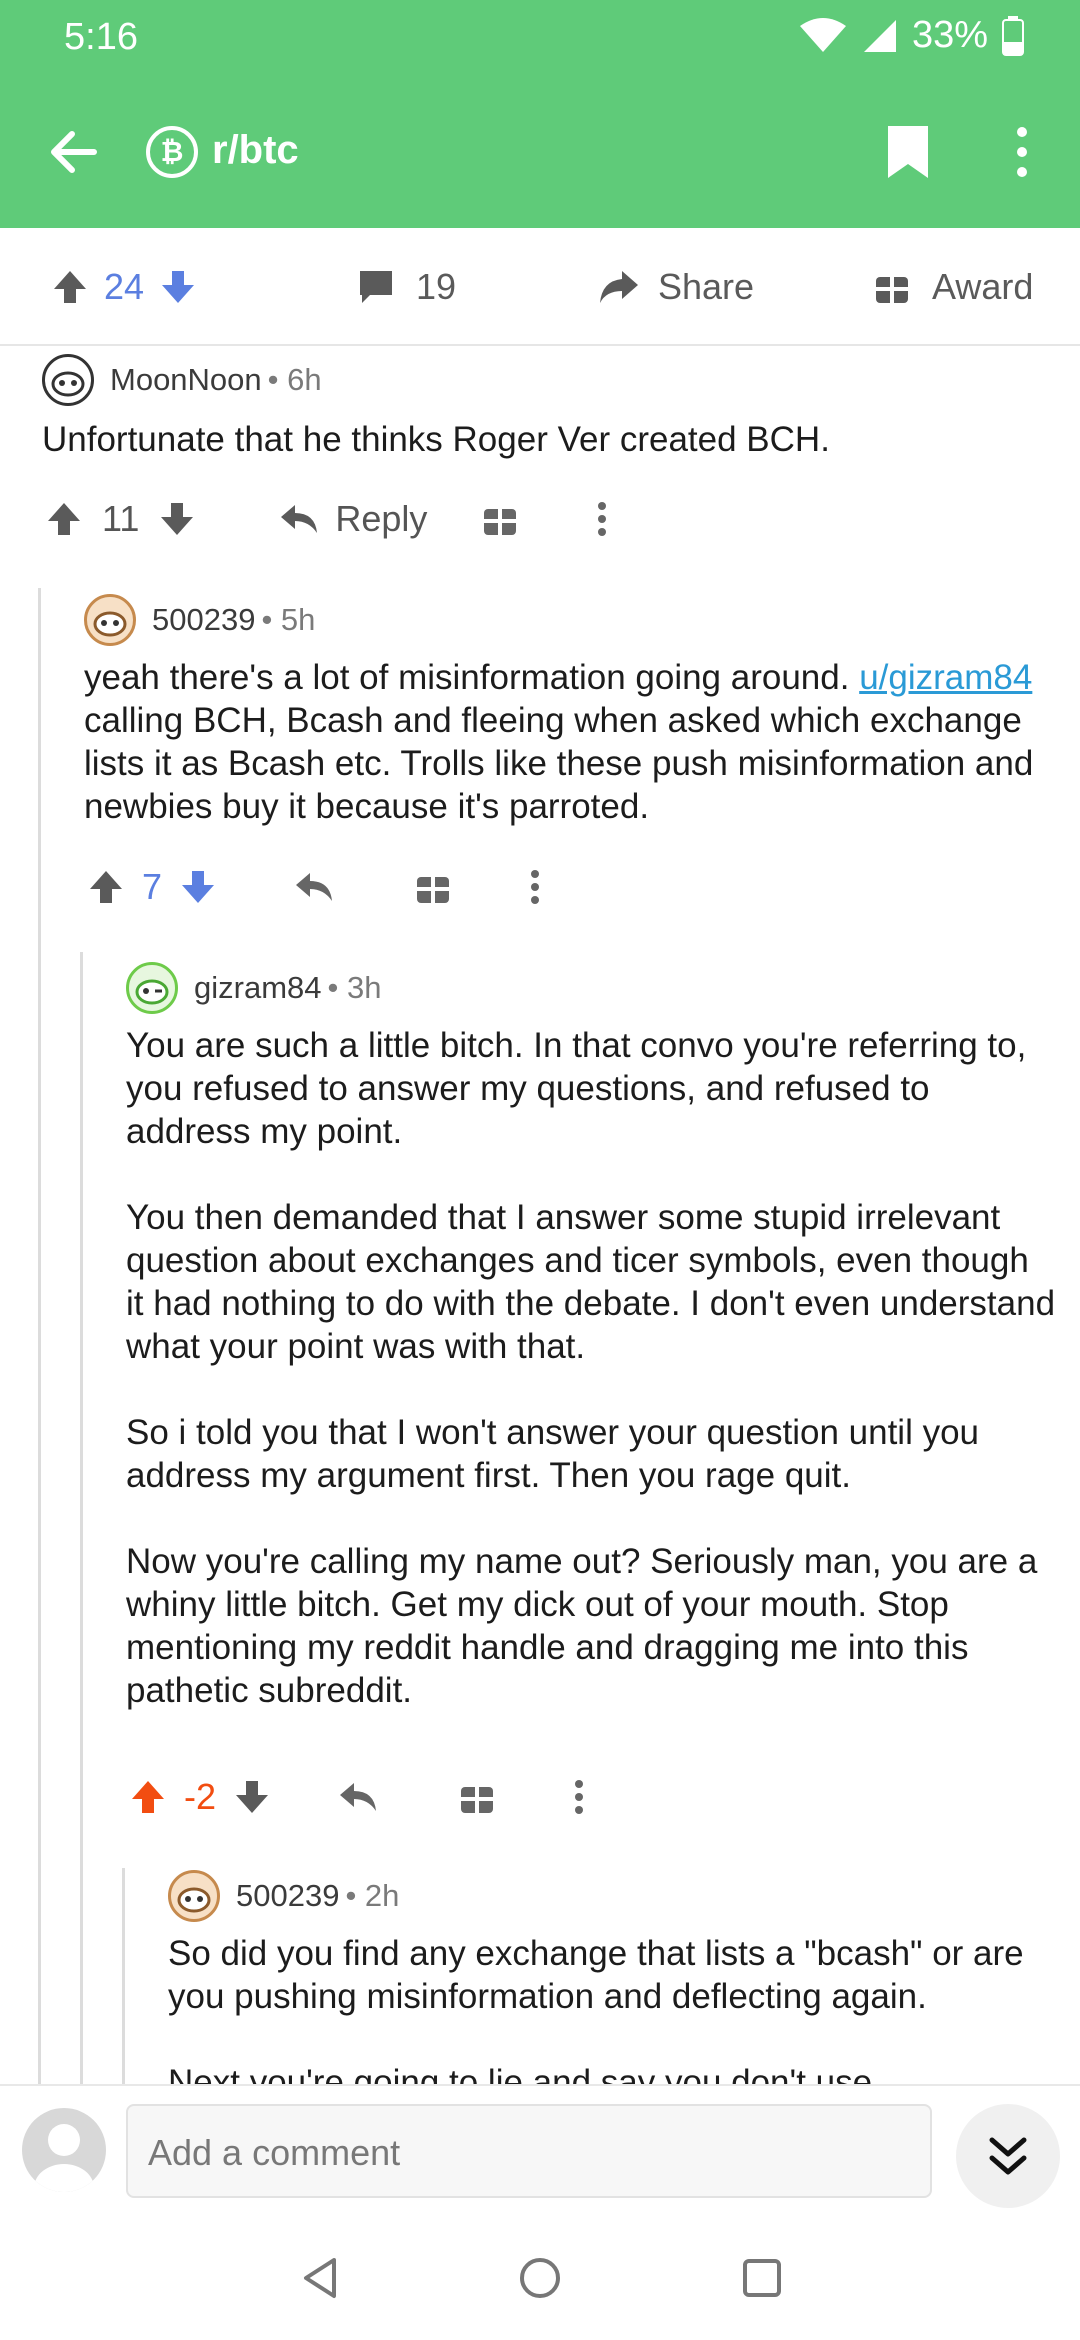 This screenshot has height=2340, width=1080. What do you see at coordinates (152, 886) in the screenshot?
I see `comment-score: 7` at bounding box center [152, 886].